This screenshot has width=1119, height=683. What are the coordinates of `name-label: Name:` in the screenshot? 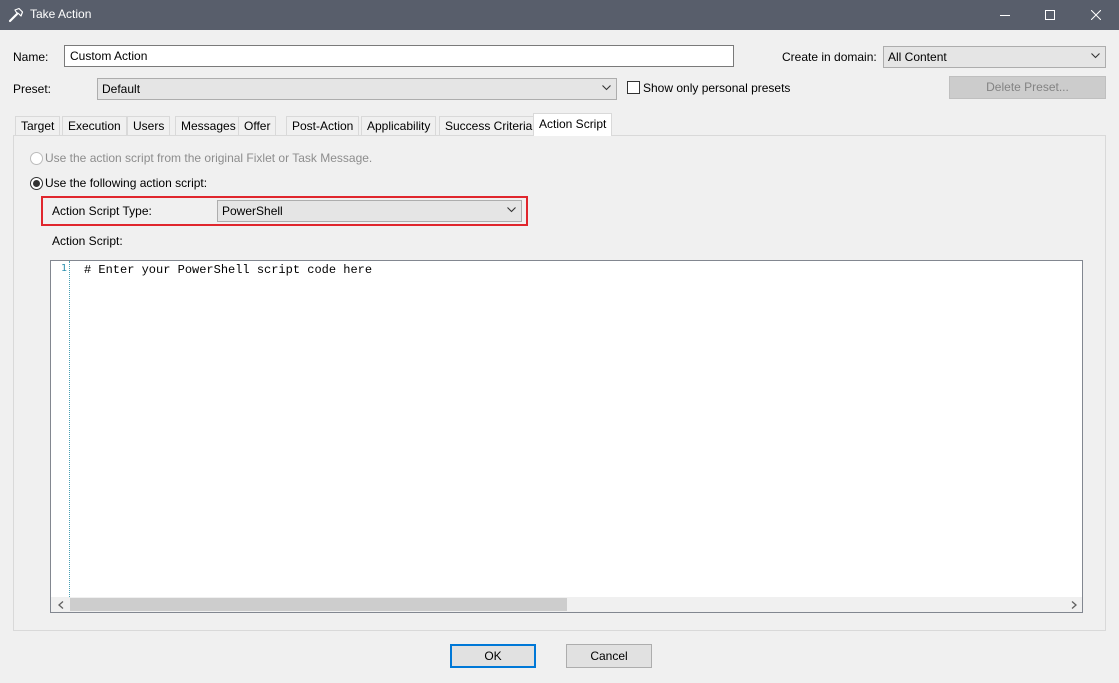 It's located at (31, 57).